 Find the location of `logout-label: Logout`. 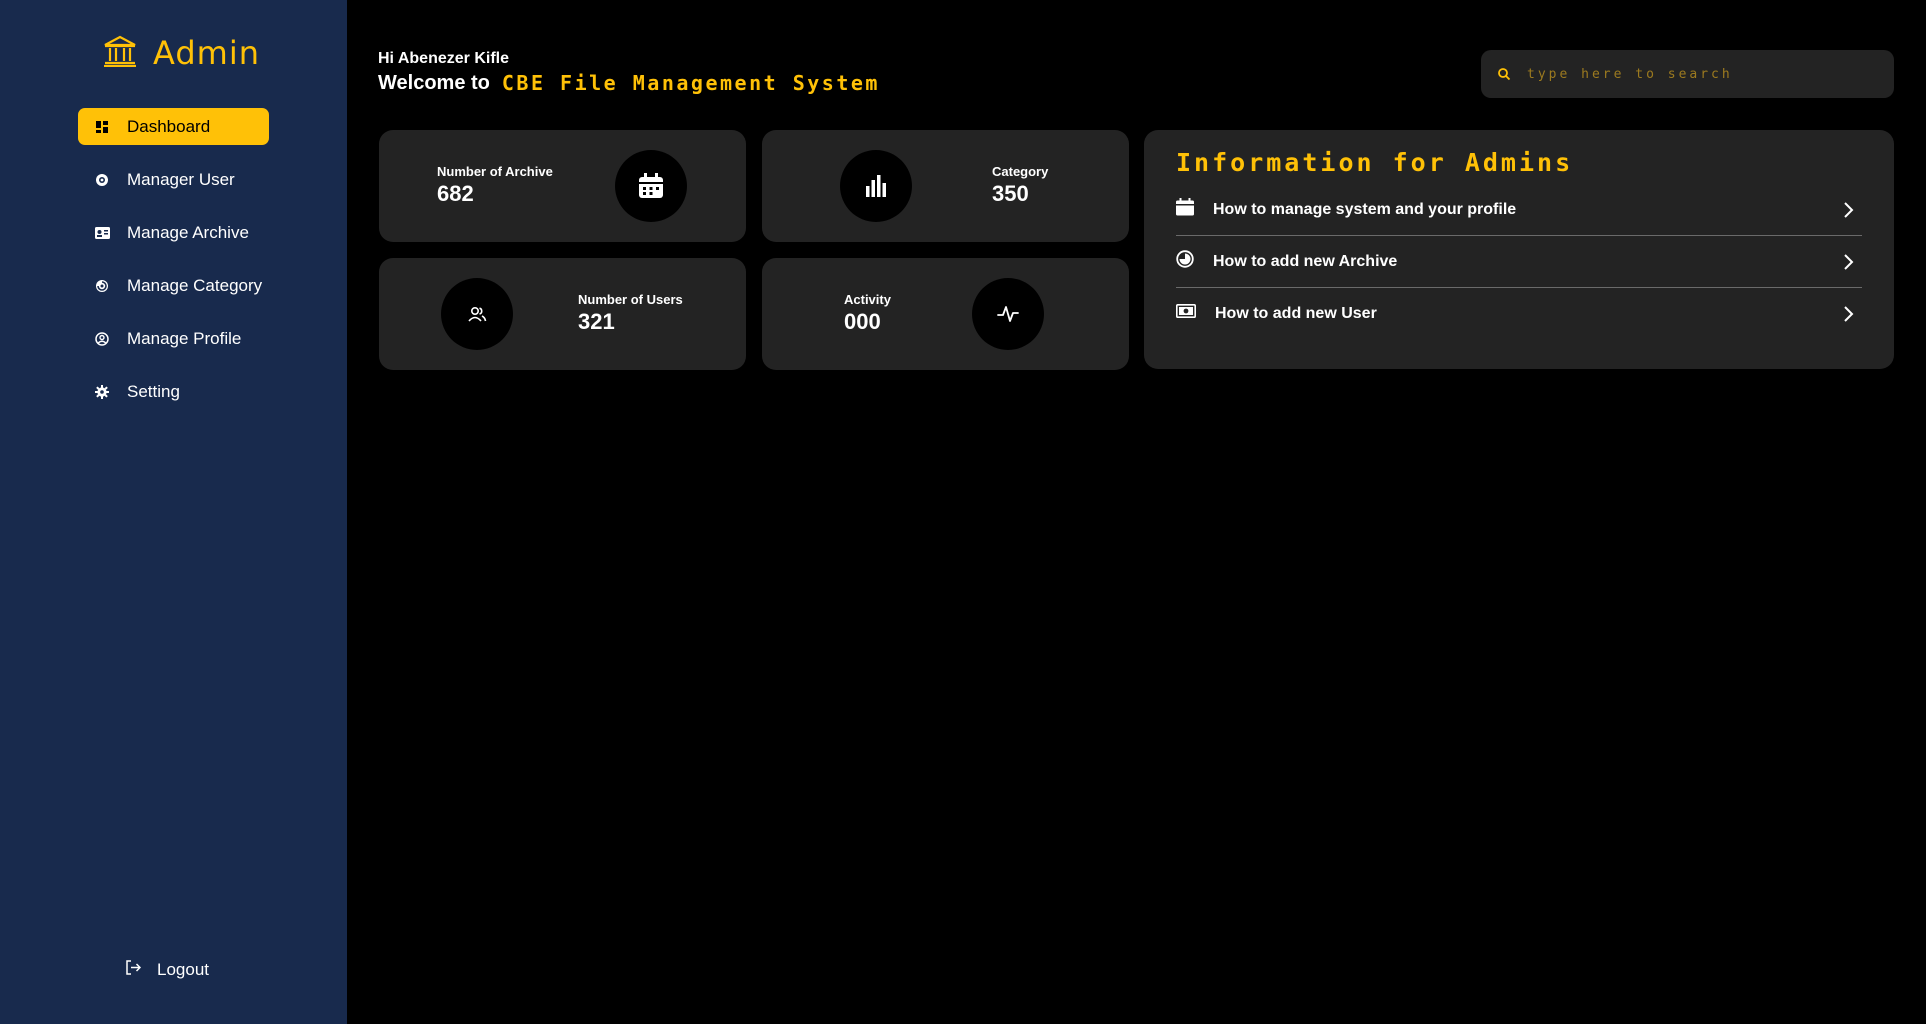

logout-label: Logout is located at coordinates (183, 969).